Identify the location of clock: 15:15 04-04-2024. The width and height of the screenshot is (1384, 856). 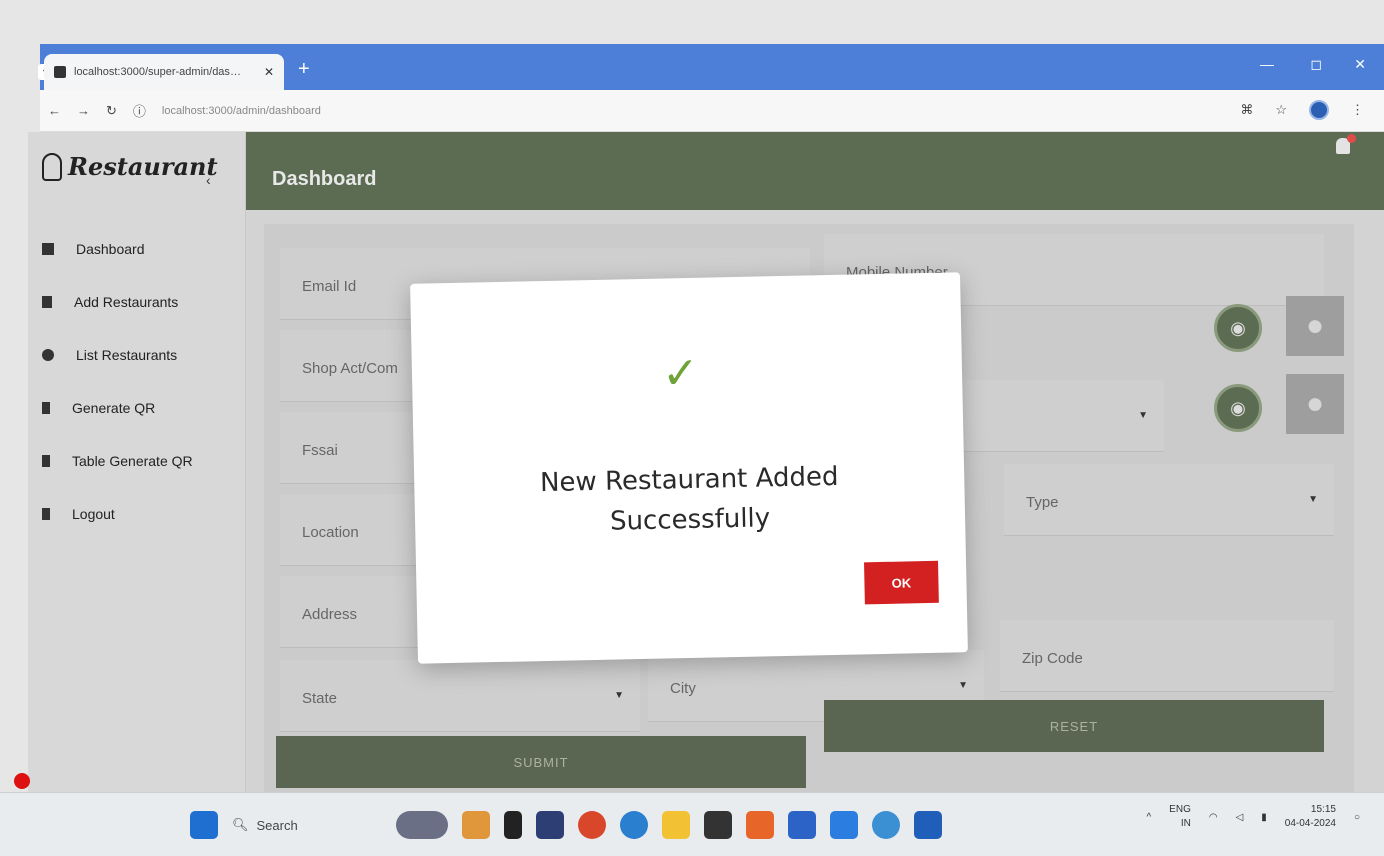
(1310, 817).